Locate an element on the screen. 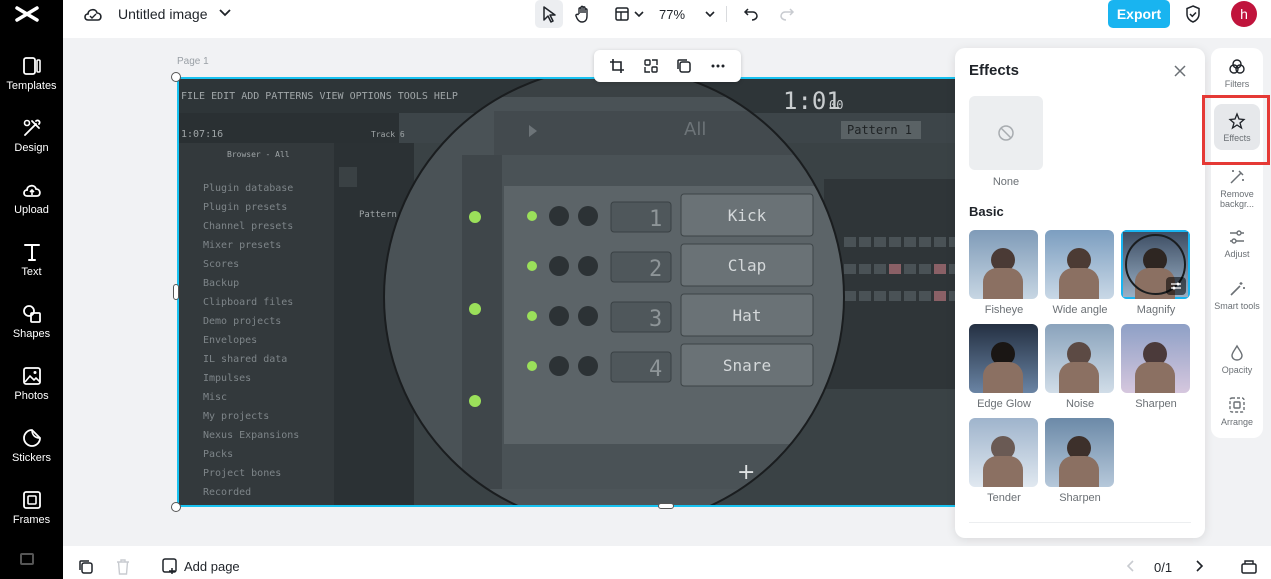  effect-label: Edge Glow is located at coordinates (1004, 404).